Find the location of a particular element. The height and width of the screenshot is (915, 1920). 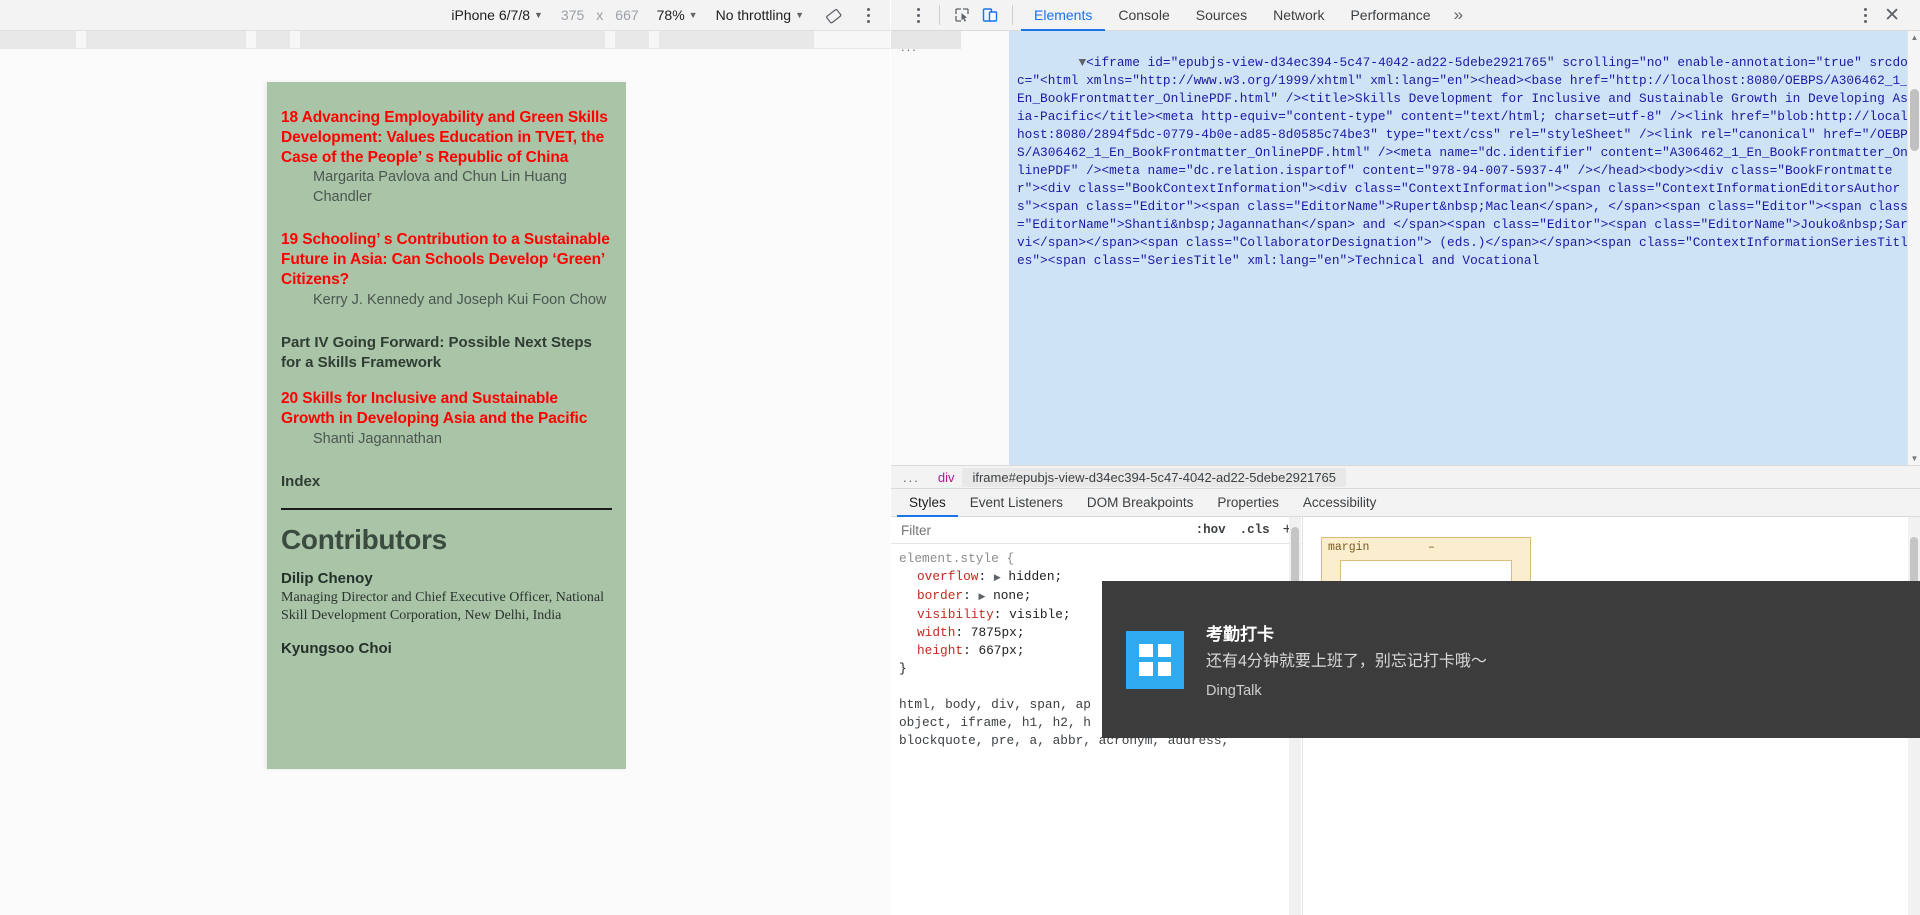

tab-accessibility: Accessibility is located at coordinates (1340, 503).